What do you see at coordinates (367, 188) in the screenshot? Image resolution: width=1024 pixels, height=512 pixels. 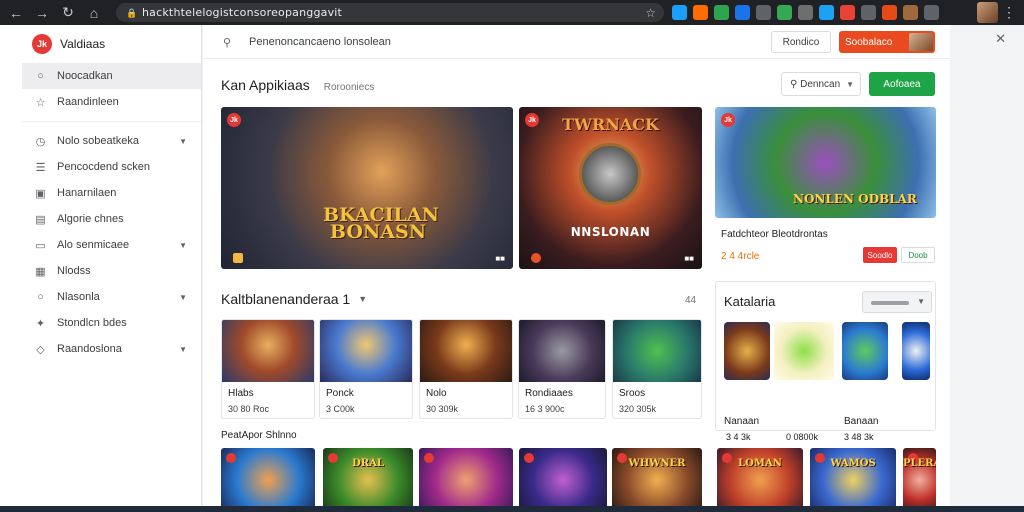 I see `hero-card-1: Jk BKACILAN BONASN ■■` at bounding box center [367, 188].